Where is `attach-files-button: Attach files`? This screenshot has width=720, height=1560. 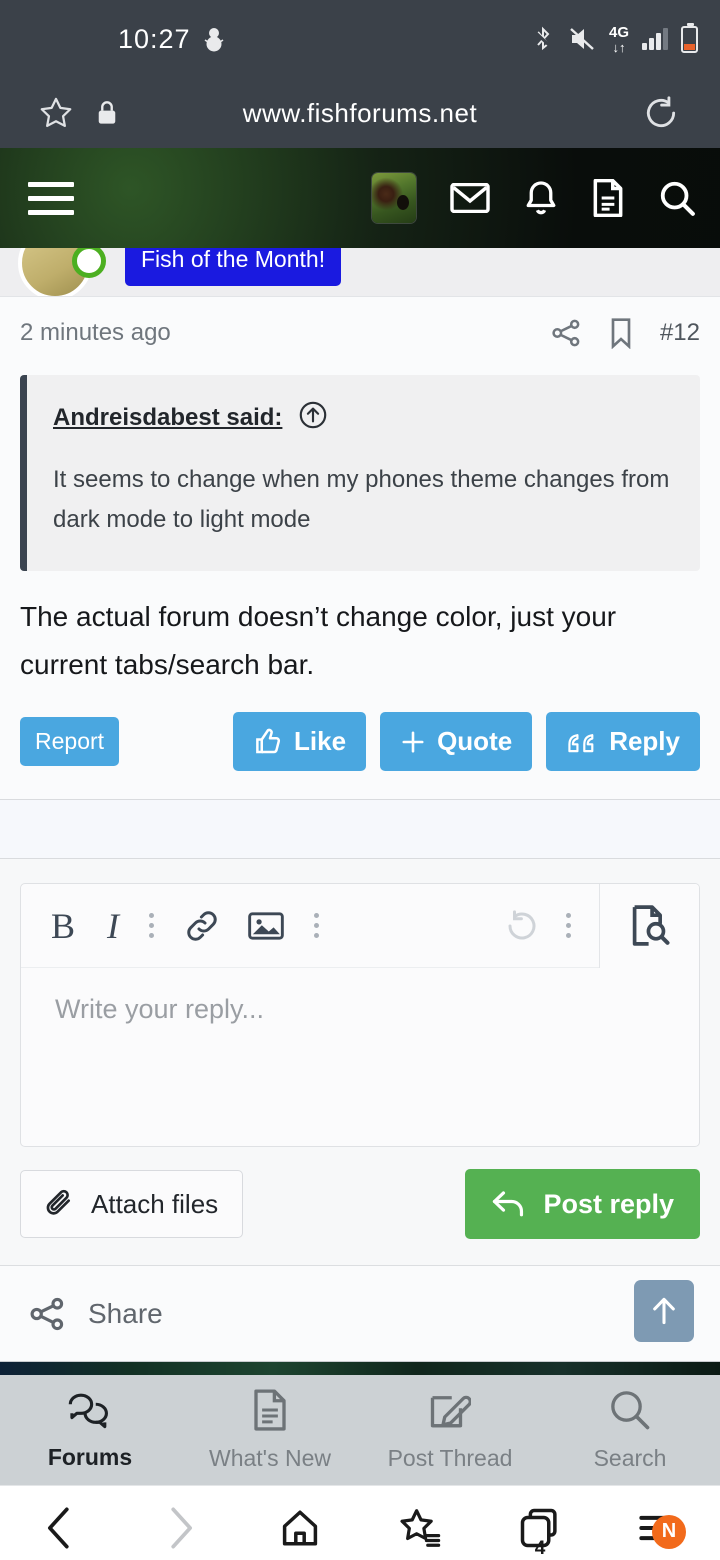
attach-files-button: Attach files is located at coordinates (132, 1204).